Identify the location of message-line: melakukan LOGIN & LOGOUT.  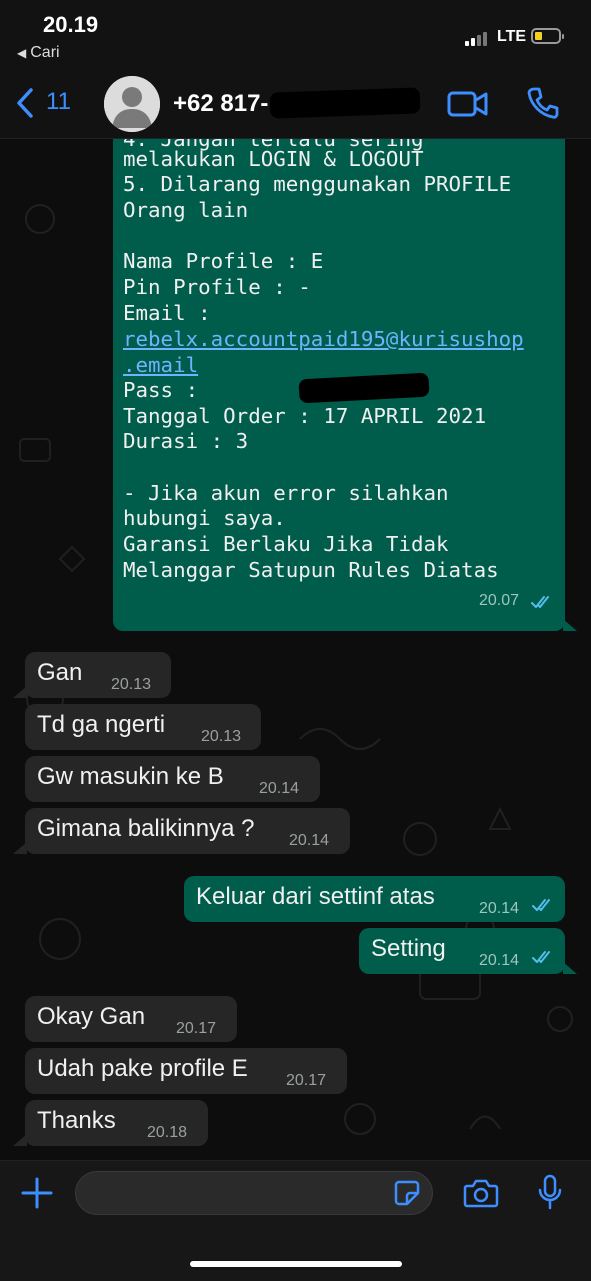
(273, 159).